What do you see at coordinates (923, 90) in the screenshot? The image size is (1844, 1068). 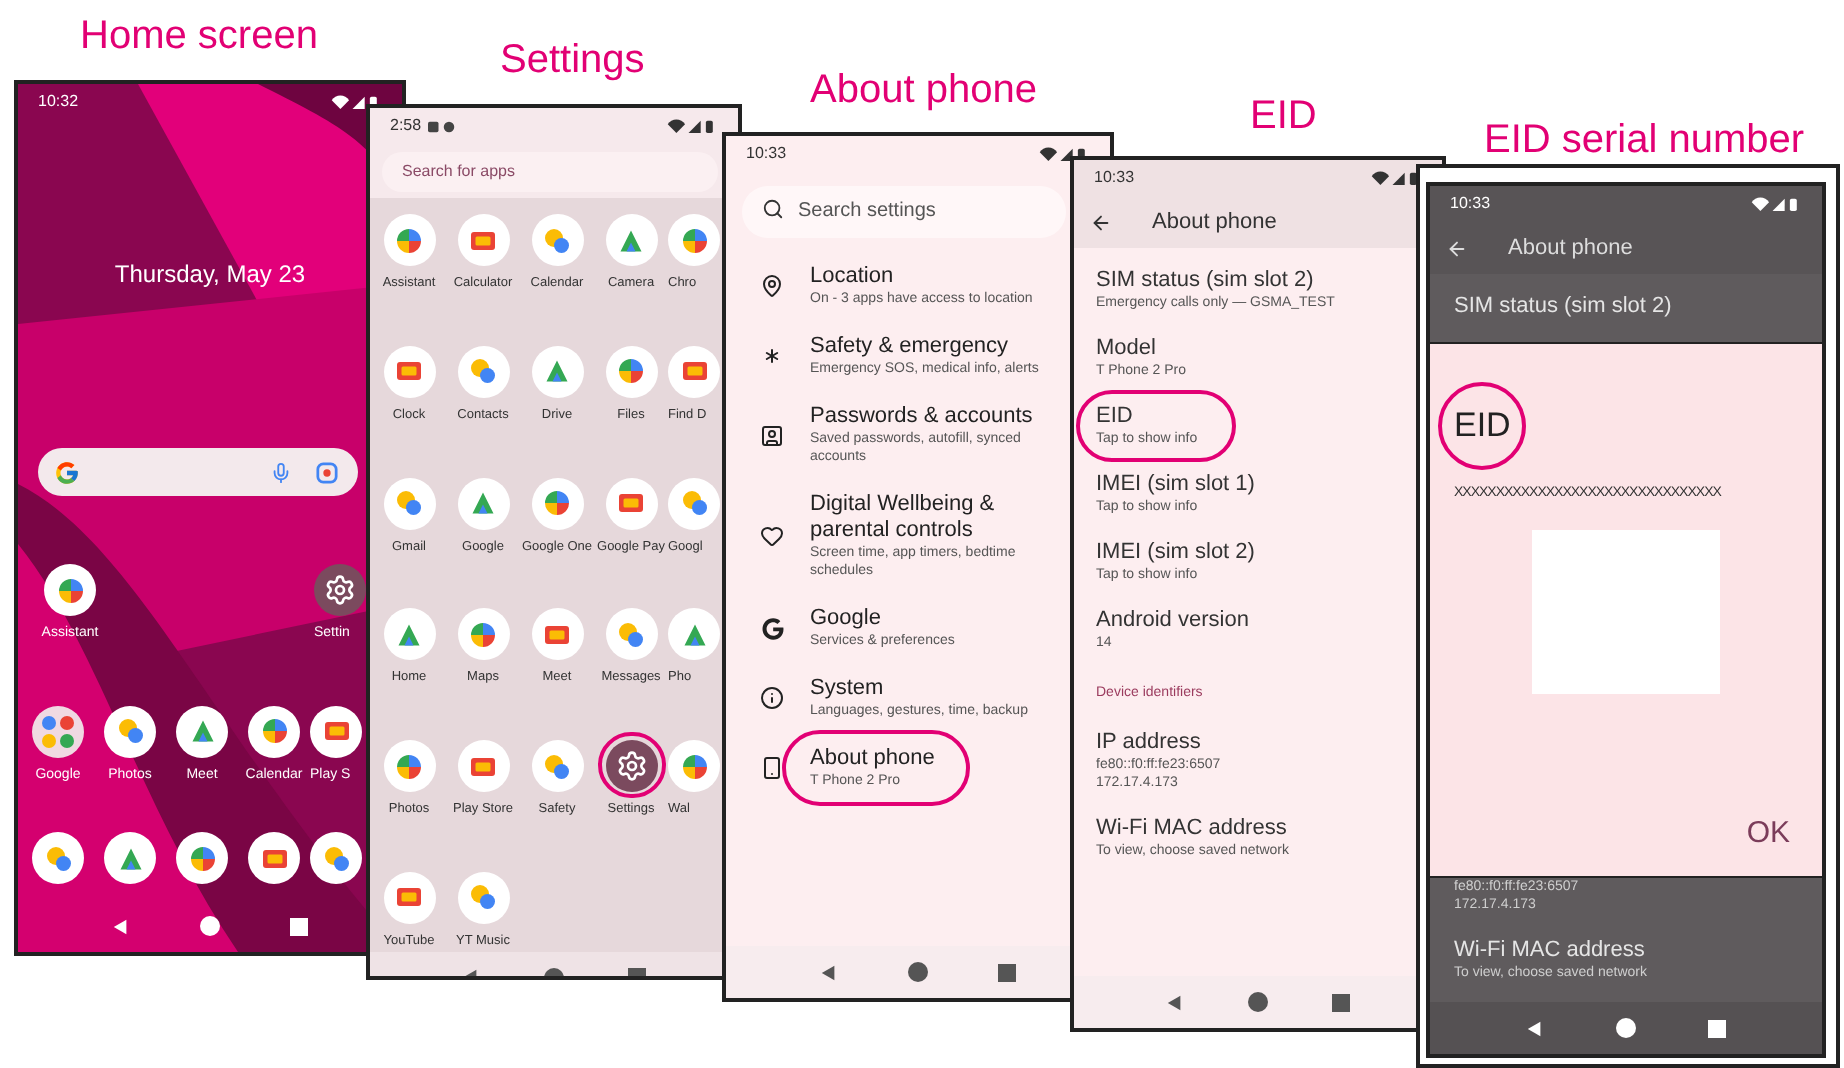 I see `step-caption: About phone` at bounding box center [923, 90].